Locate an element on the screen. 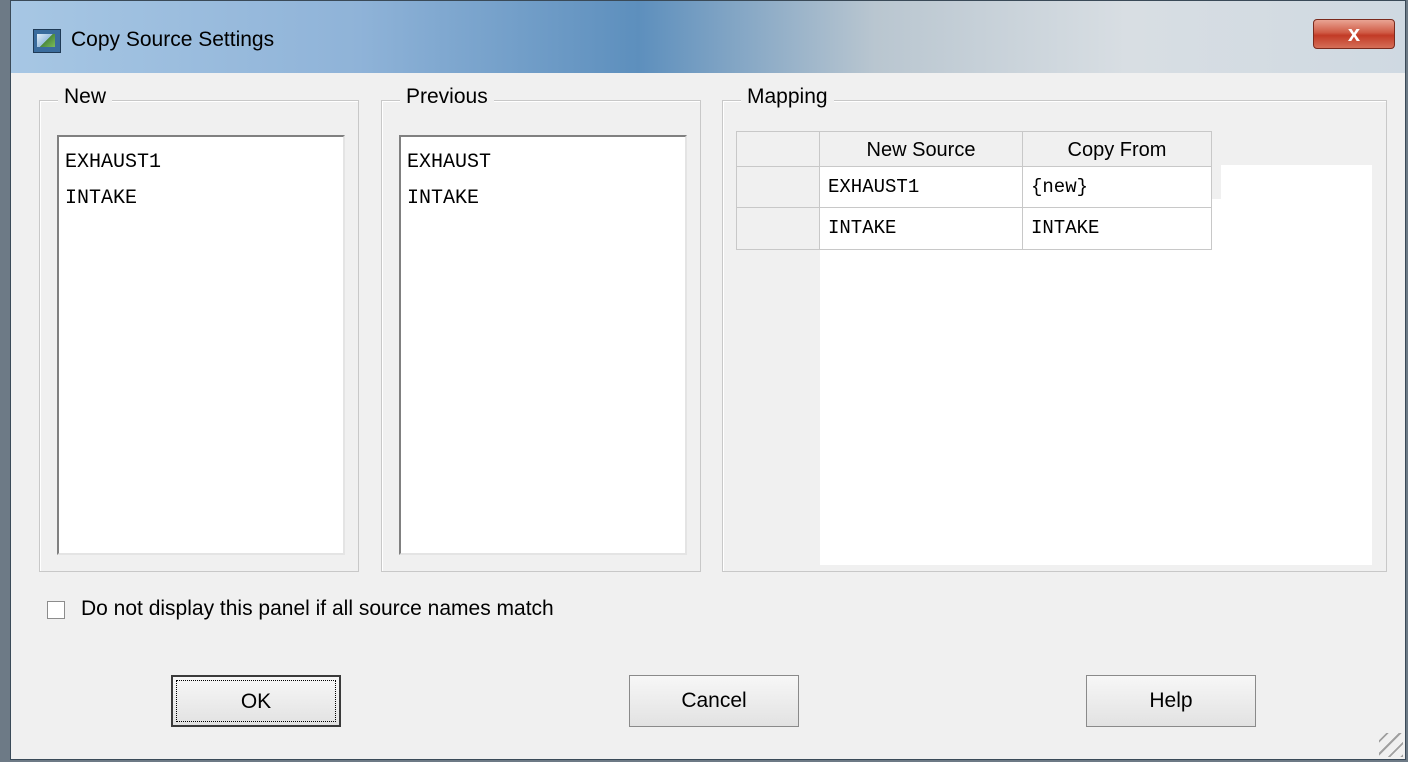 This screenshot has width=1408, height=762. help-button: Help is located at coordinates (1171, 701).